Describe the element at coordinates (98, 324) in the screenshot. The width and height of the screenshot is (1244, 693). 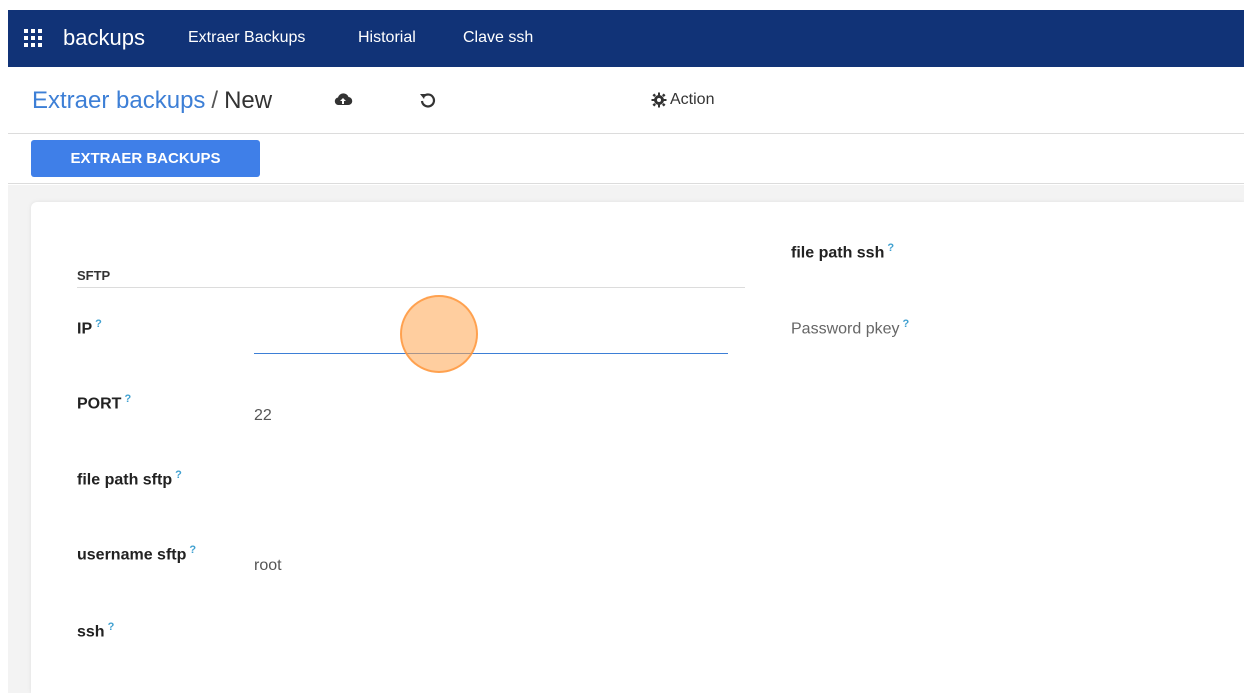
I see `ip-help-tooltip: ?` at that location.